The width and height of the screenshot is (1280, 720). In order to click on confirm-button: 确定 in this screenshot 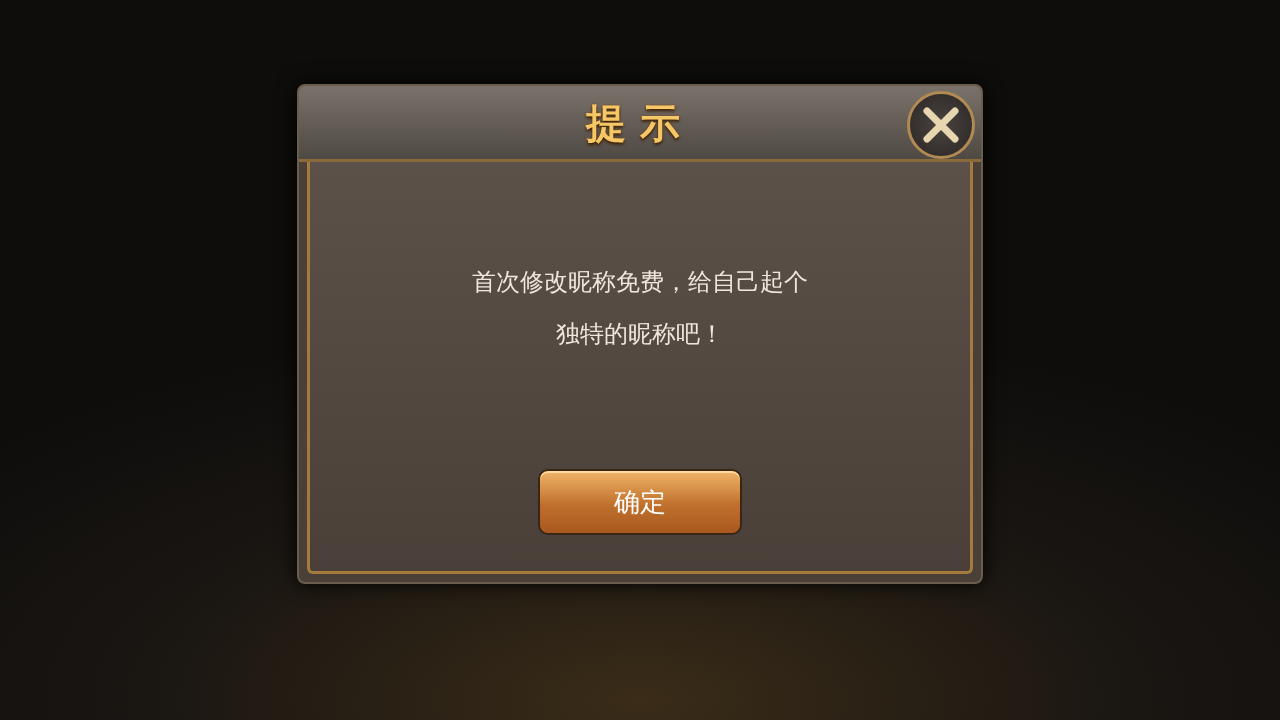, I will do `click(640, 502)`.